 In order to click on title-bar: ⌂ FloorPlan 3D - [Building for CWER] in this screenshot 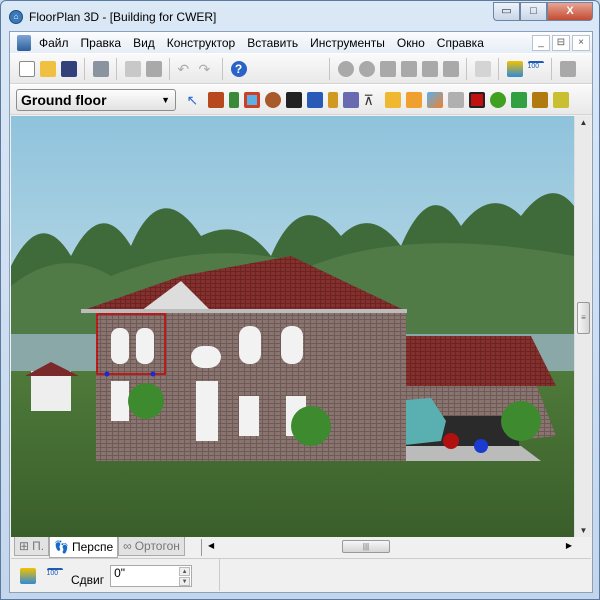, I will do `click(112, 17)`.